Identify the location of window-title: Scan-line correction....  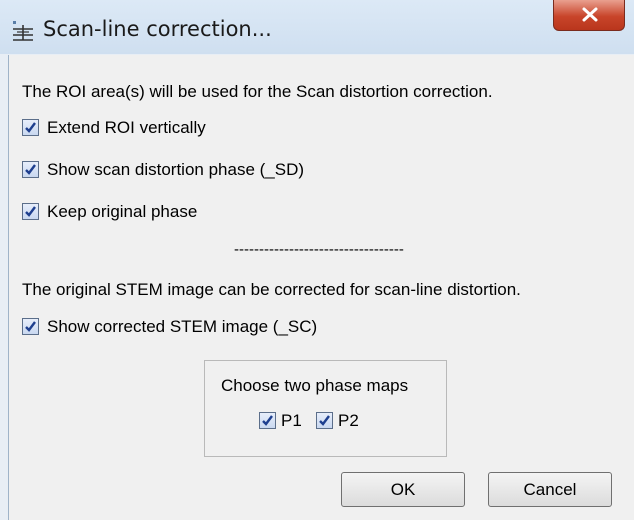
(157, 29).